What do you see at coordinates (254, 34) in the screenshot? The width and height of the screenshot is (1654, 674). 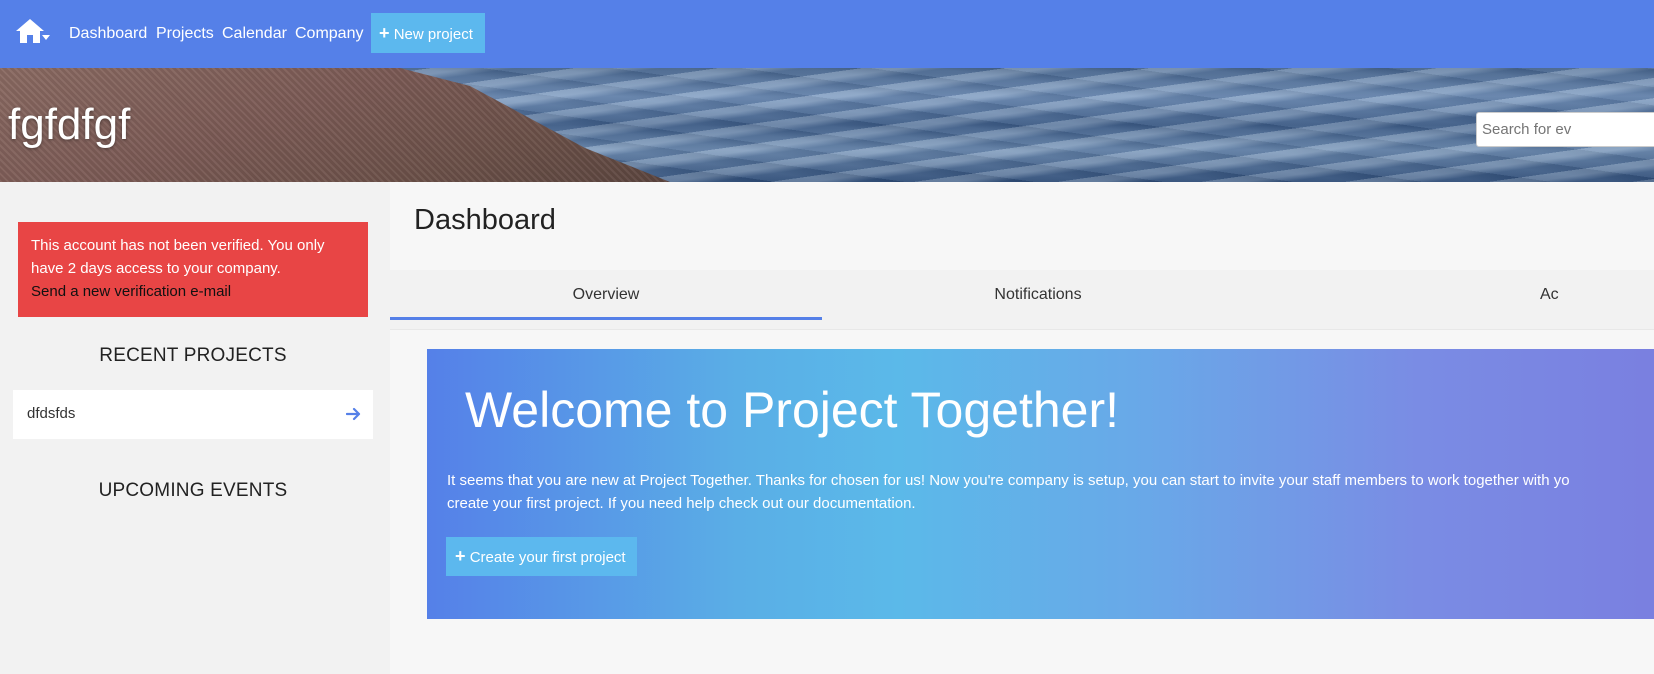 I see `nav-link-calendar: Calendar` at bounding box center [254, 34].